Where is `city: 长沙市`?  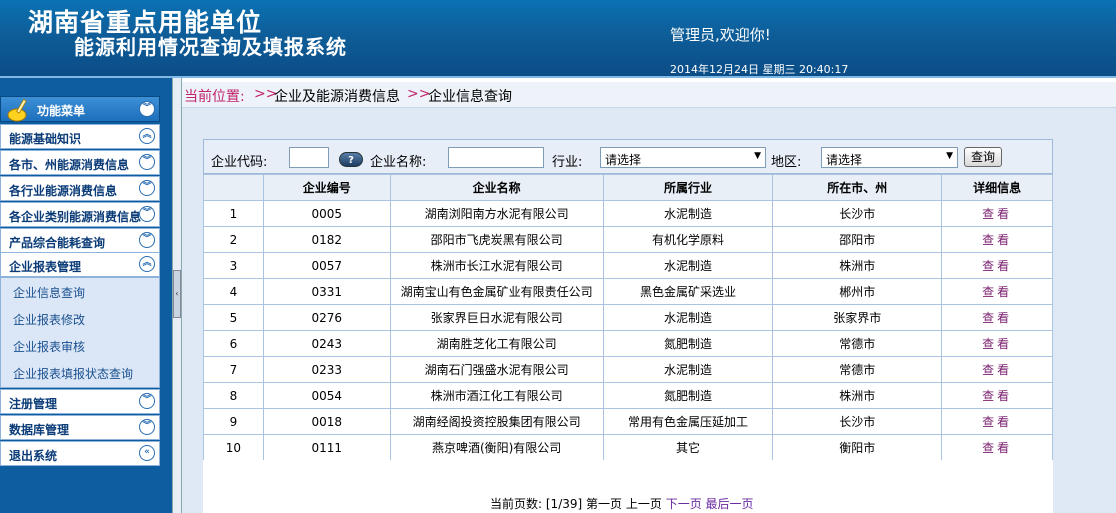 city: 长沙市 is located at coordinates (857, 213).